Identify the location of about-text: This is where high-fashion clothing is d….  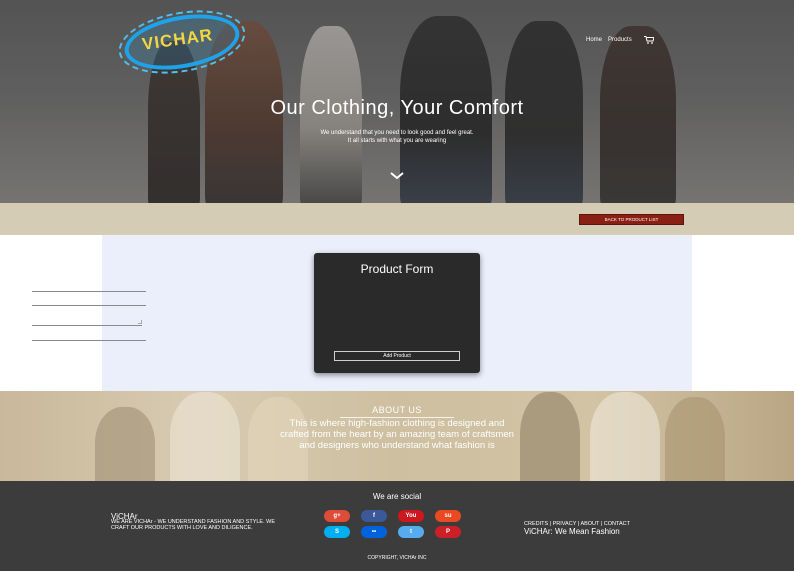
(397, 434).